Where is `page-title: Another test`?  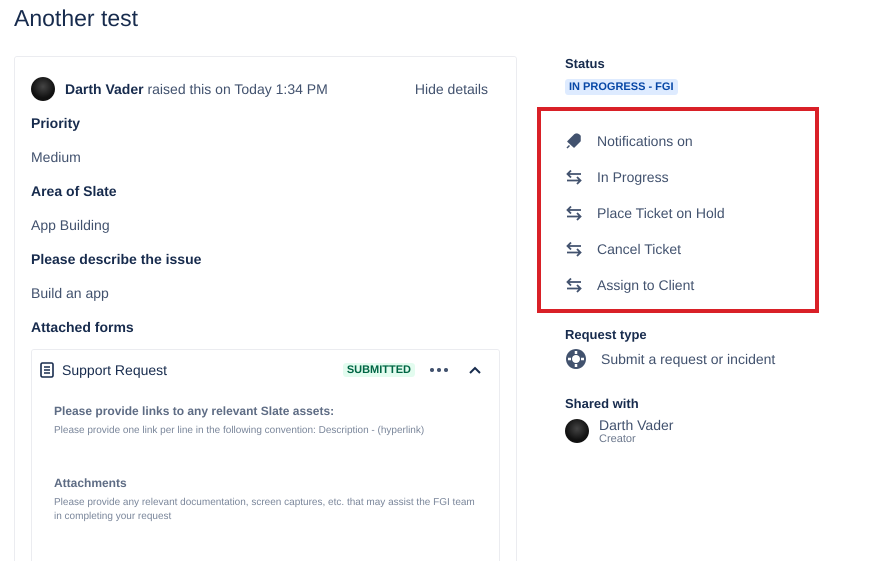 page-title: Another test is located at coordinates (77, 18).